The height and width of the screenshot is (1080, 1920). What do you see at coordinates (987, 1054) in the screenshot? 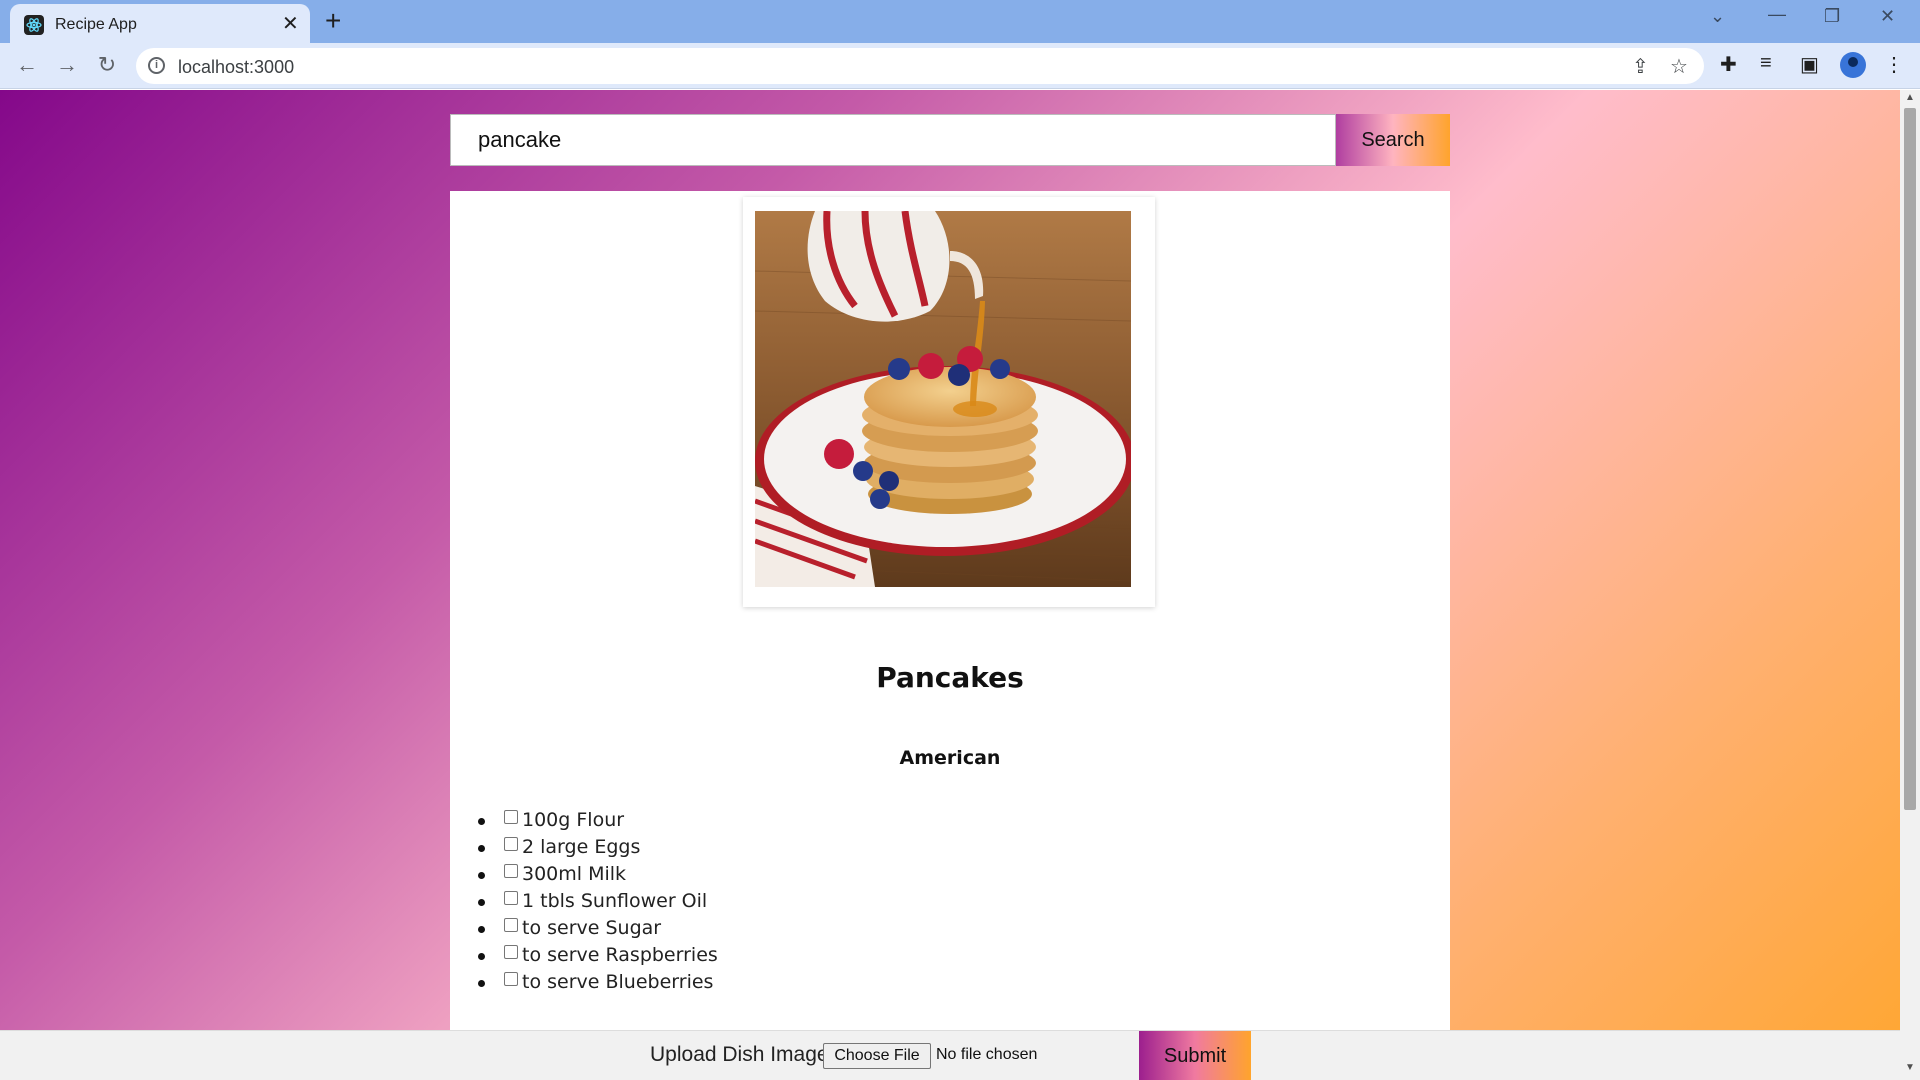
I see `file-status: No file chosen` at bounding box center [987, 1054].